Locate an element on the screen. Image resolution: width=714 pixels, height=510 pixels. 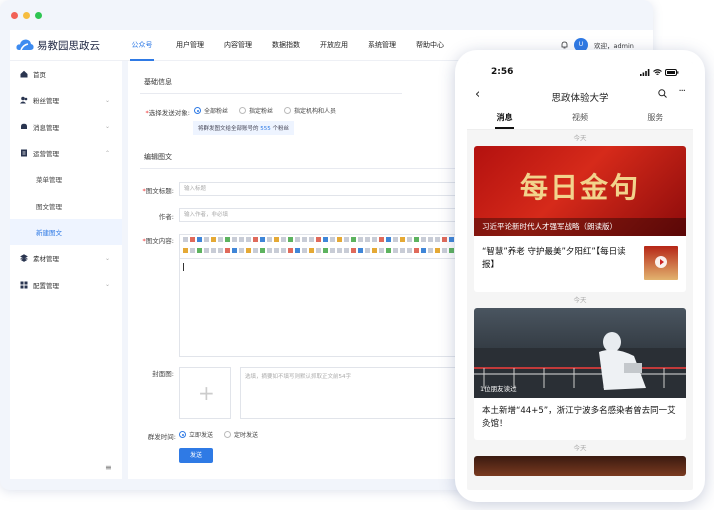
nav-item-system: 系统管理 is located at coordinates (382, 45).